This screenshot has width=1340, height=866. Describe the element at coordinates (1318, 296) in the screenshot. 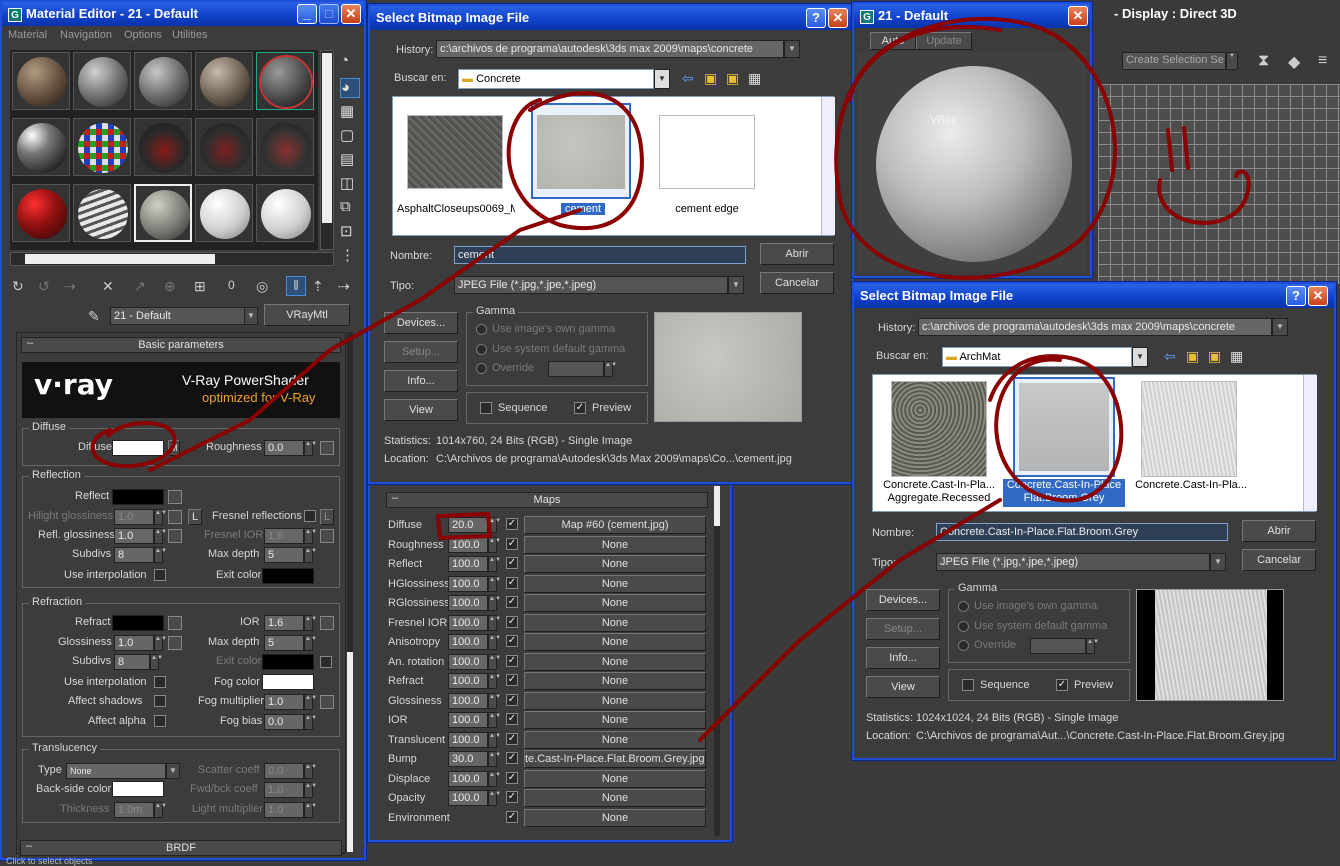

I see `dialog2-close-button: ✕` at that location.